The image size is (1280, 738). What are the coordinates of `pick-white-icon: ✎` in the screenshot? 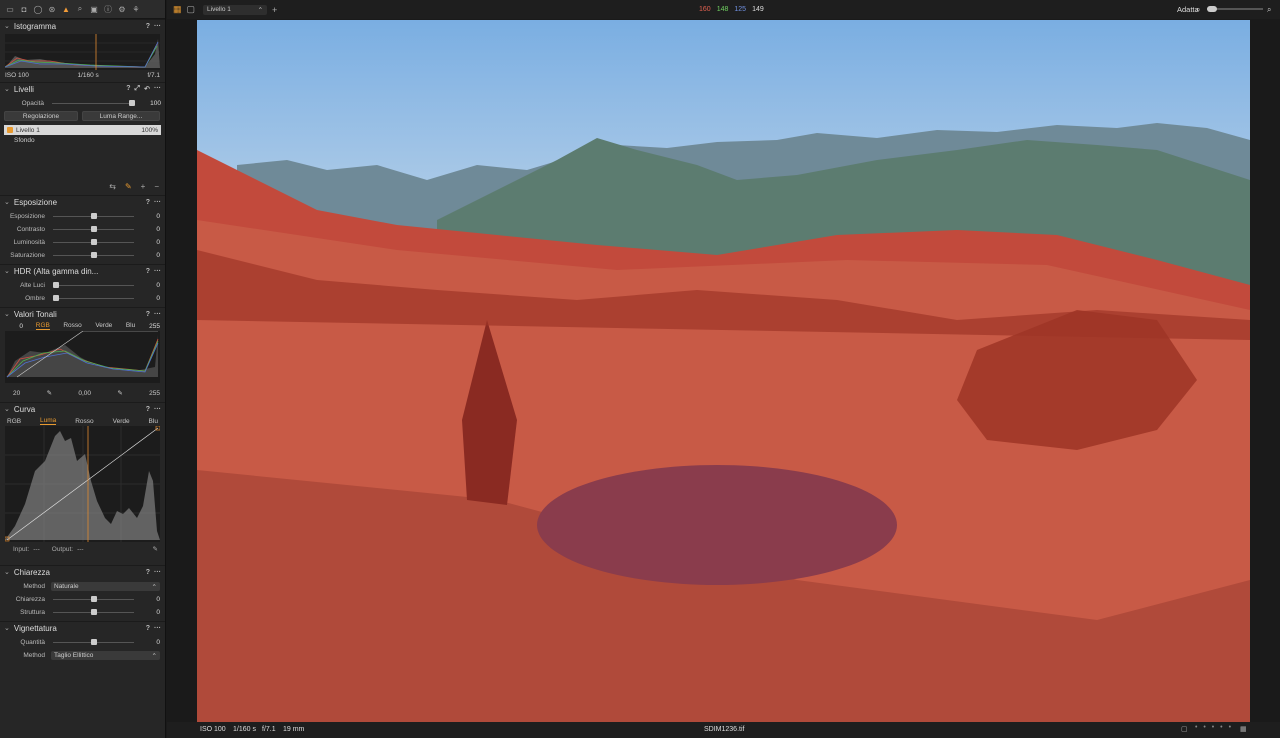 It's located at (119, 393).